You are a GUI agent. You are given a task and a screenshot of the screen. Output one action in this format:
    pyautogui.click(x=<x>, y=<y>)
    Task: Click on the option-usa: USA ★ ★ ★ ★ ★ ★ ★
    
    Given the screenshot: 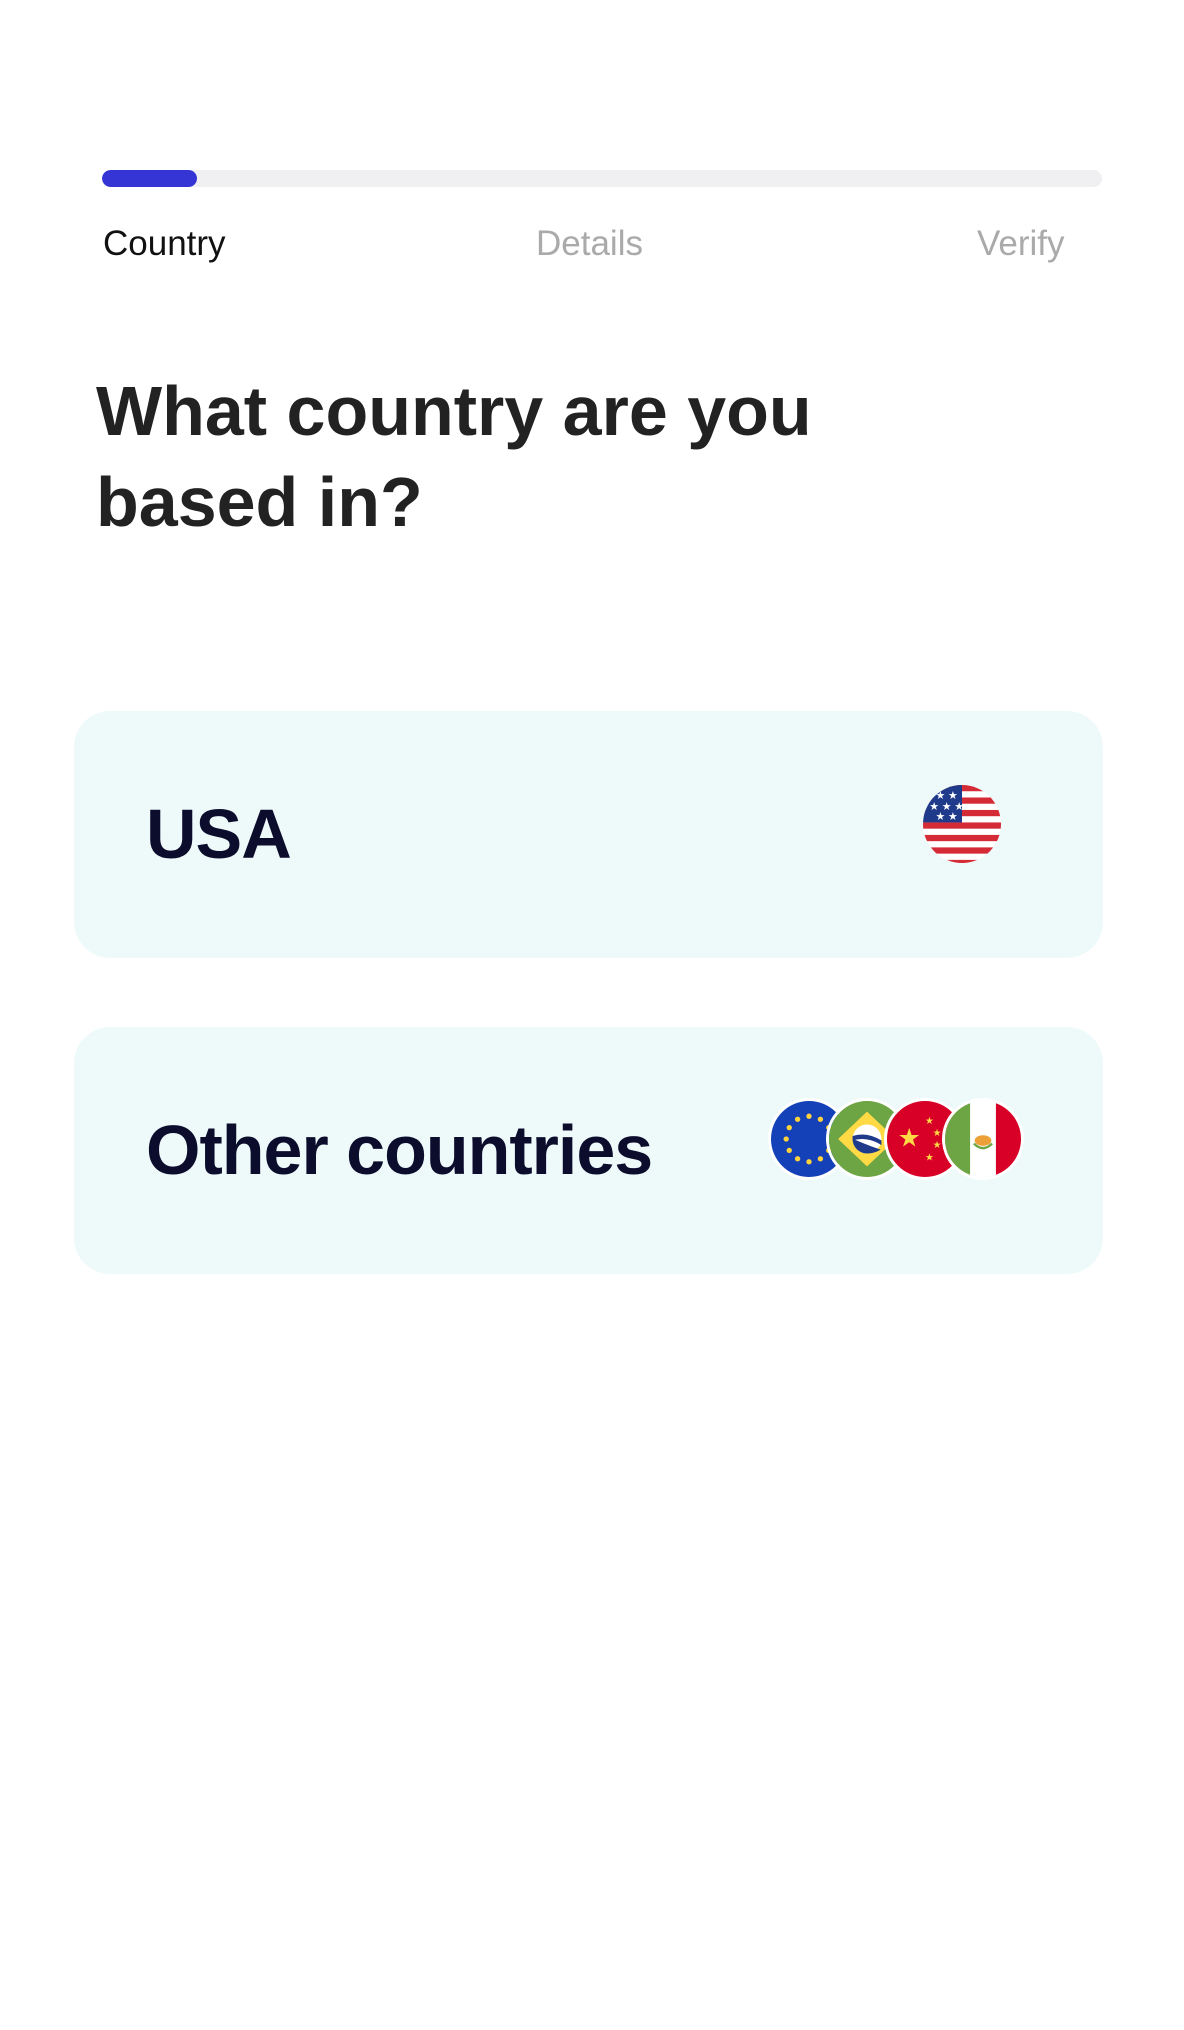 What is the action you would take?
    pyautogui.click(x=588, y=834)
    